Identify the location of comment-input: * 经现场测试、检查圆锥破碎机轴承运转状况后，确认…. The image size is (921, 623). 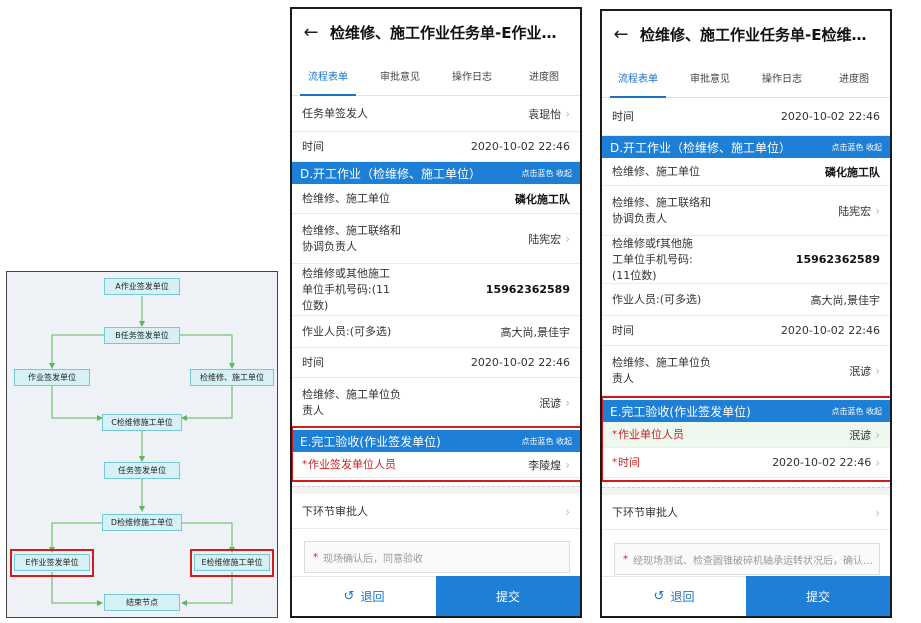
(747, 559).